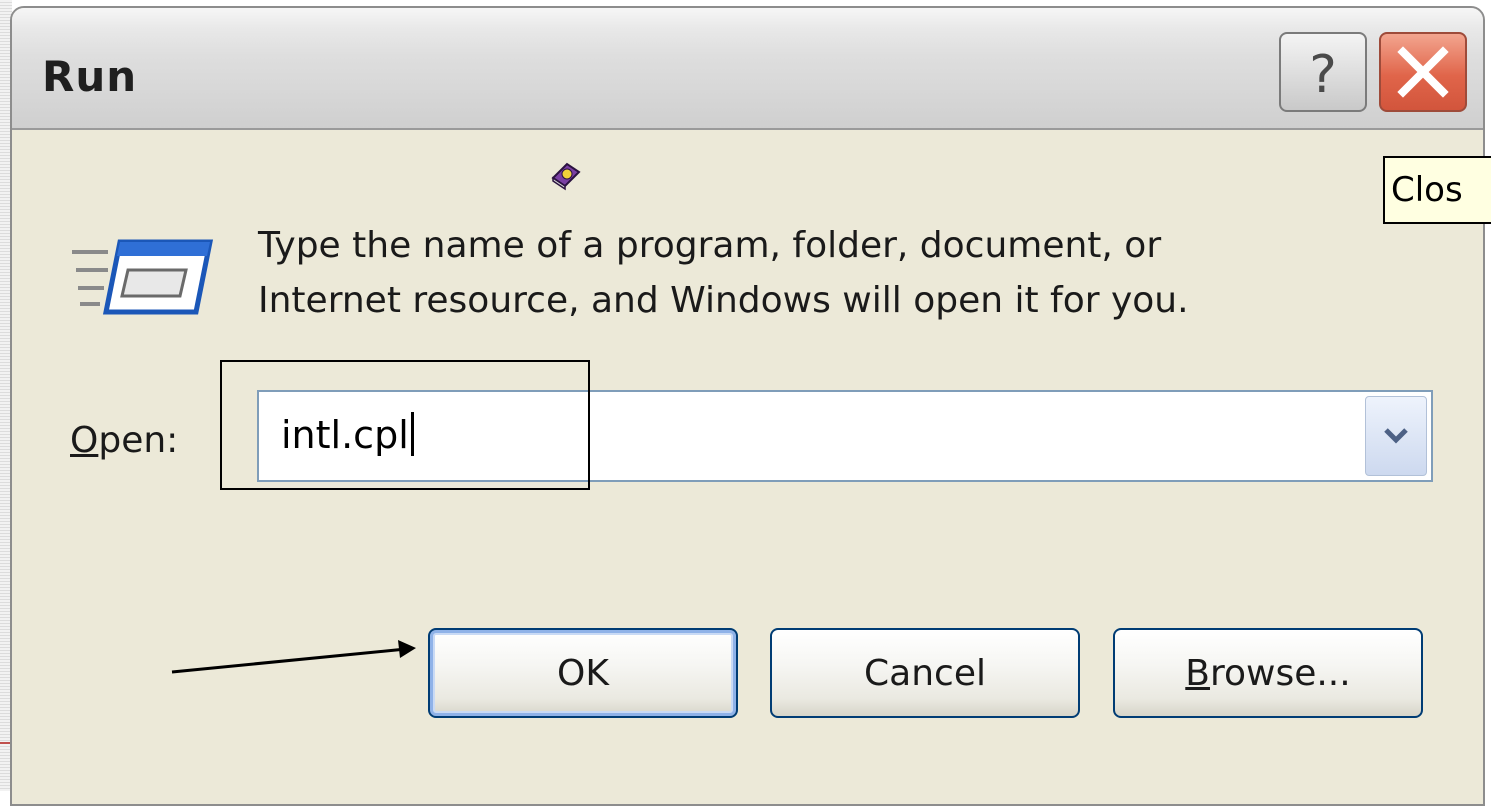 Image resolution: width=1491 pixels, height=806 pixels. What do you see at coordinates (566, 176) in the screenshot?
I see `help-book-icon` at bounding box center [566, 176].